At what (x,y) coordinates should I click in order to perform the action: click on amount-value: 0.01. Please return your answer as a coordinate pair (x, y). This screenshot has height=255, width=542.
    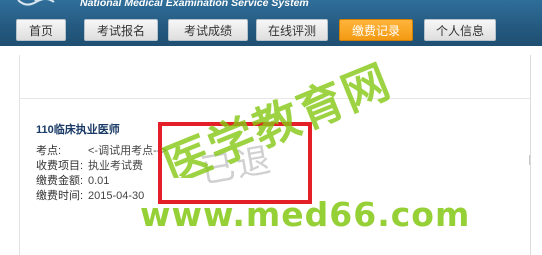
    Looking at the image, I should click on (99, 181).